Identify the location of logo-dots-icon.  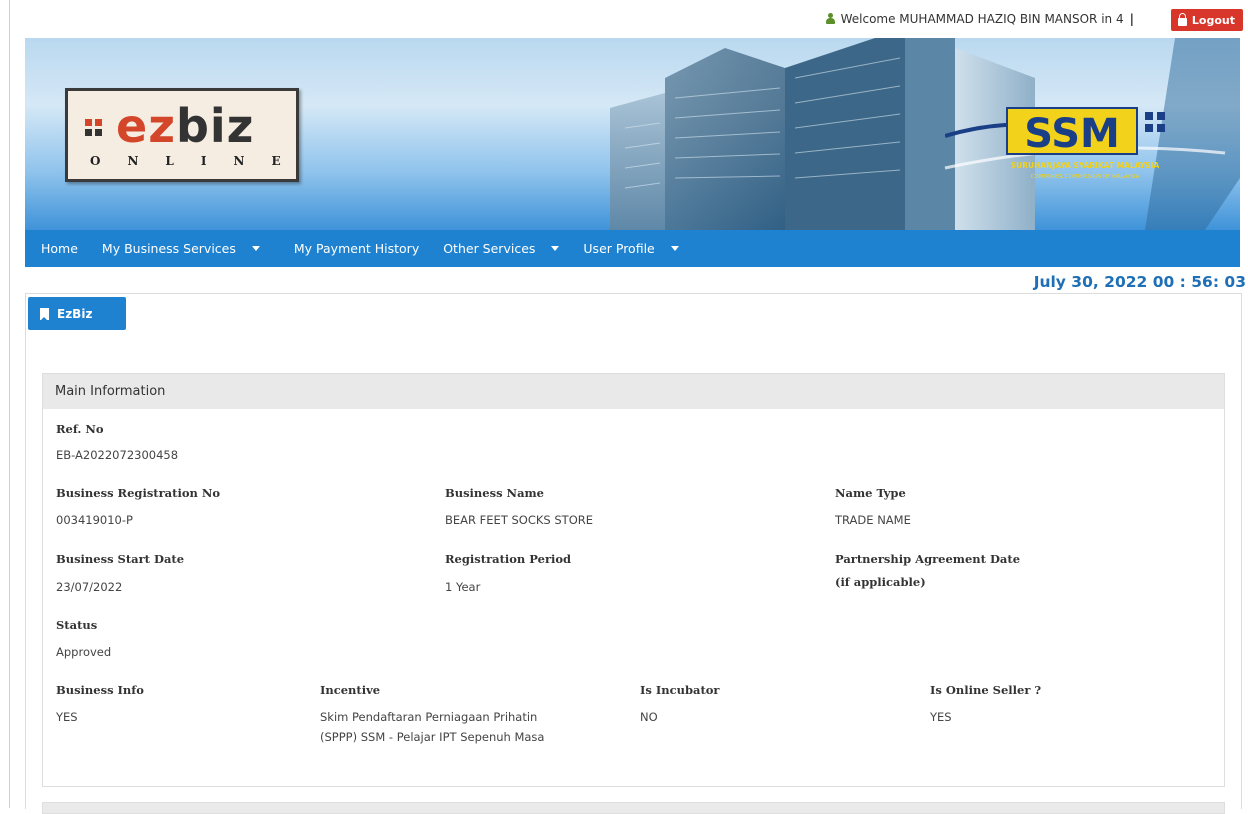
(97, 127).